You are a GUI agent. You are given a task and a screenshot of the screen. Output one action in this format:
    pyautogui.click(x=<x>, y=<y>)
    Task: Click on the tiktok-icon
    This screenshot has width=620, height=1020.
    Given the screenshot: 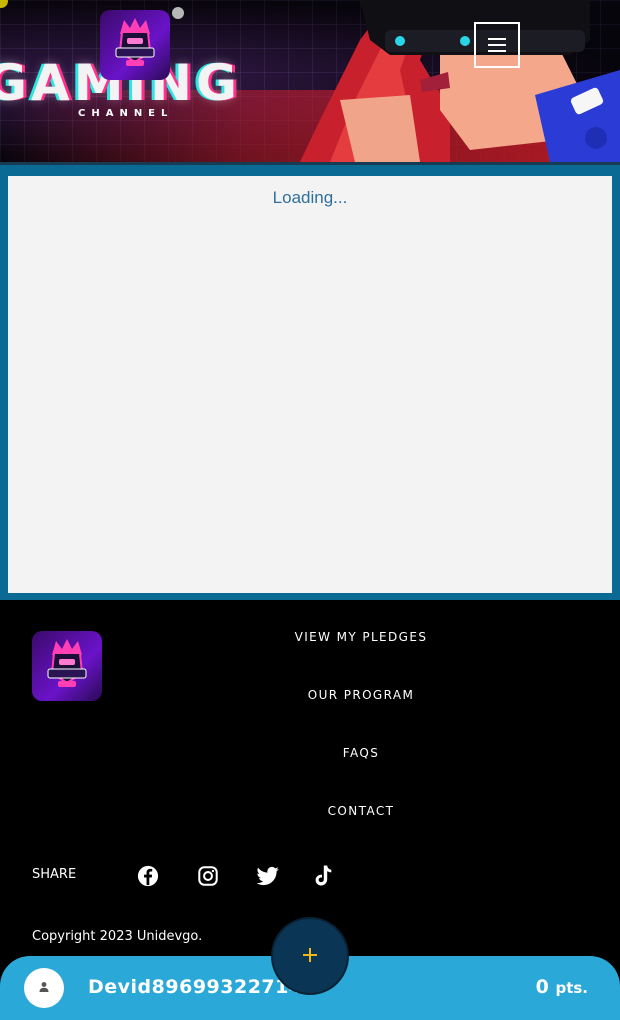 What is the action you would take?
    pyautogui.click(x=323, y=876)
    